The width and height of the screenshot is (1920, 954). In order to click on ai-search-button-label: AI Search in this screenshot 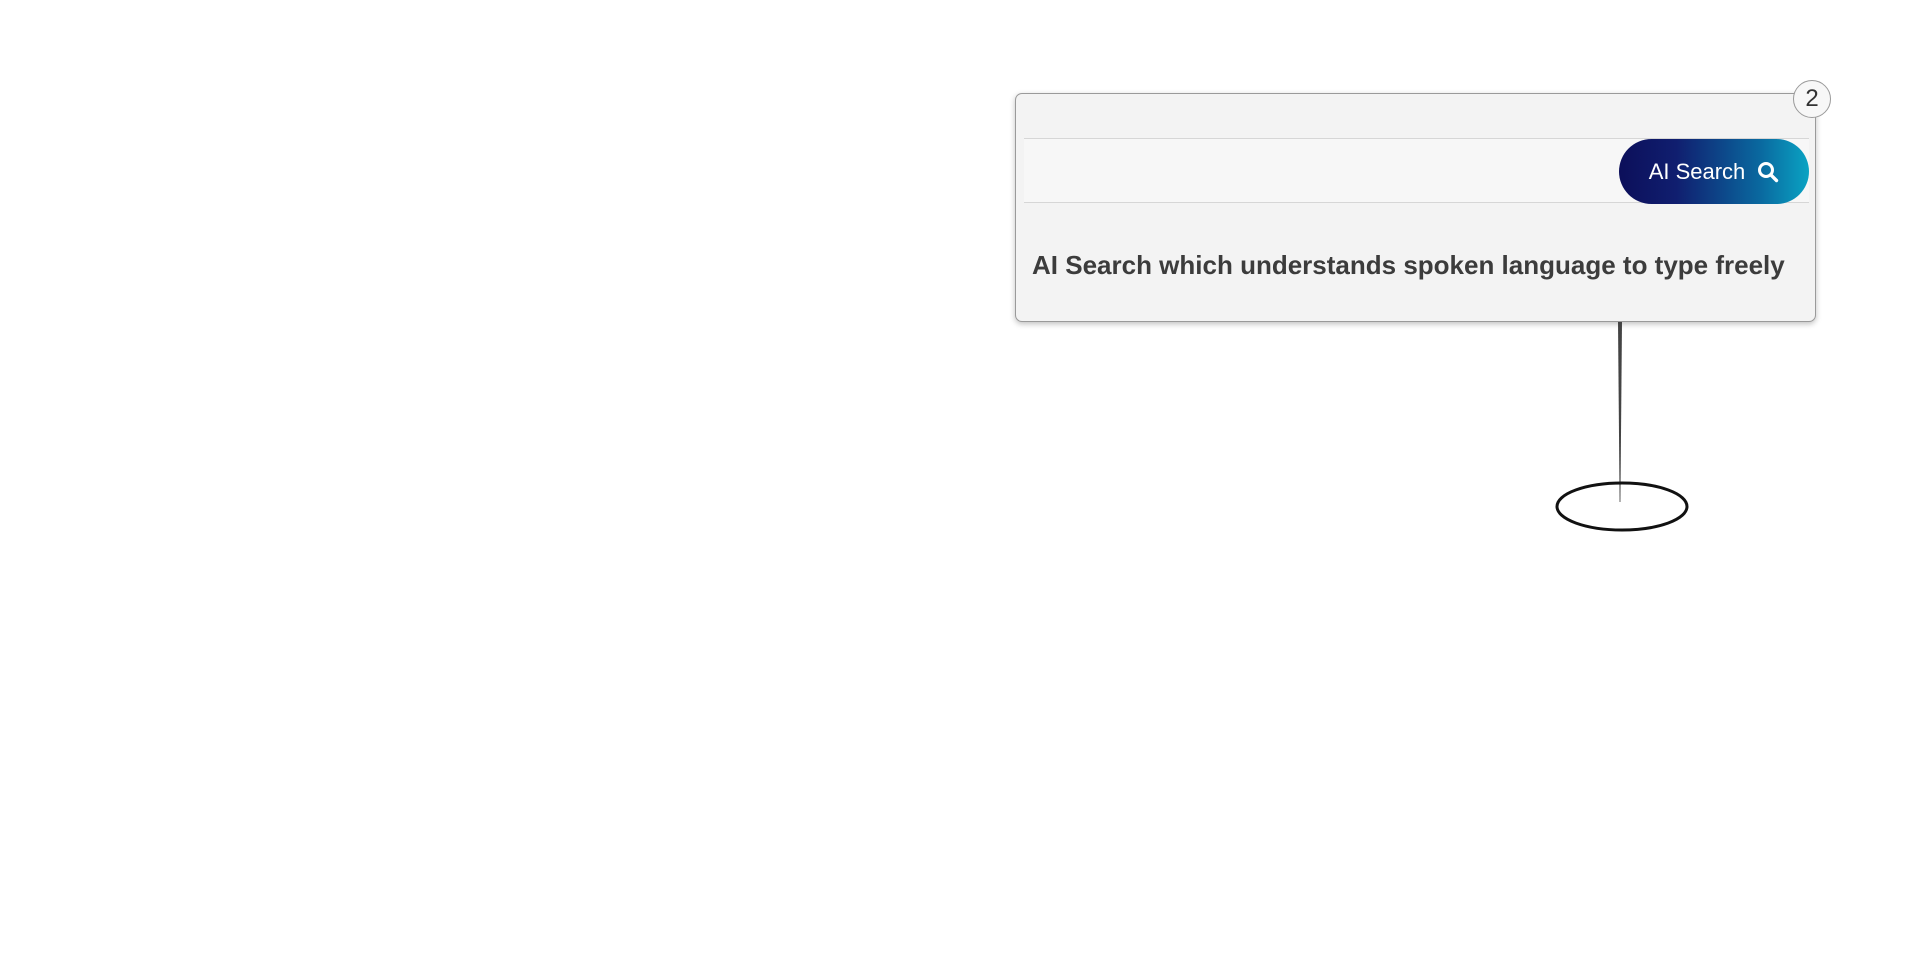, I will do `click(1697, 171)`.